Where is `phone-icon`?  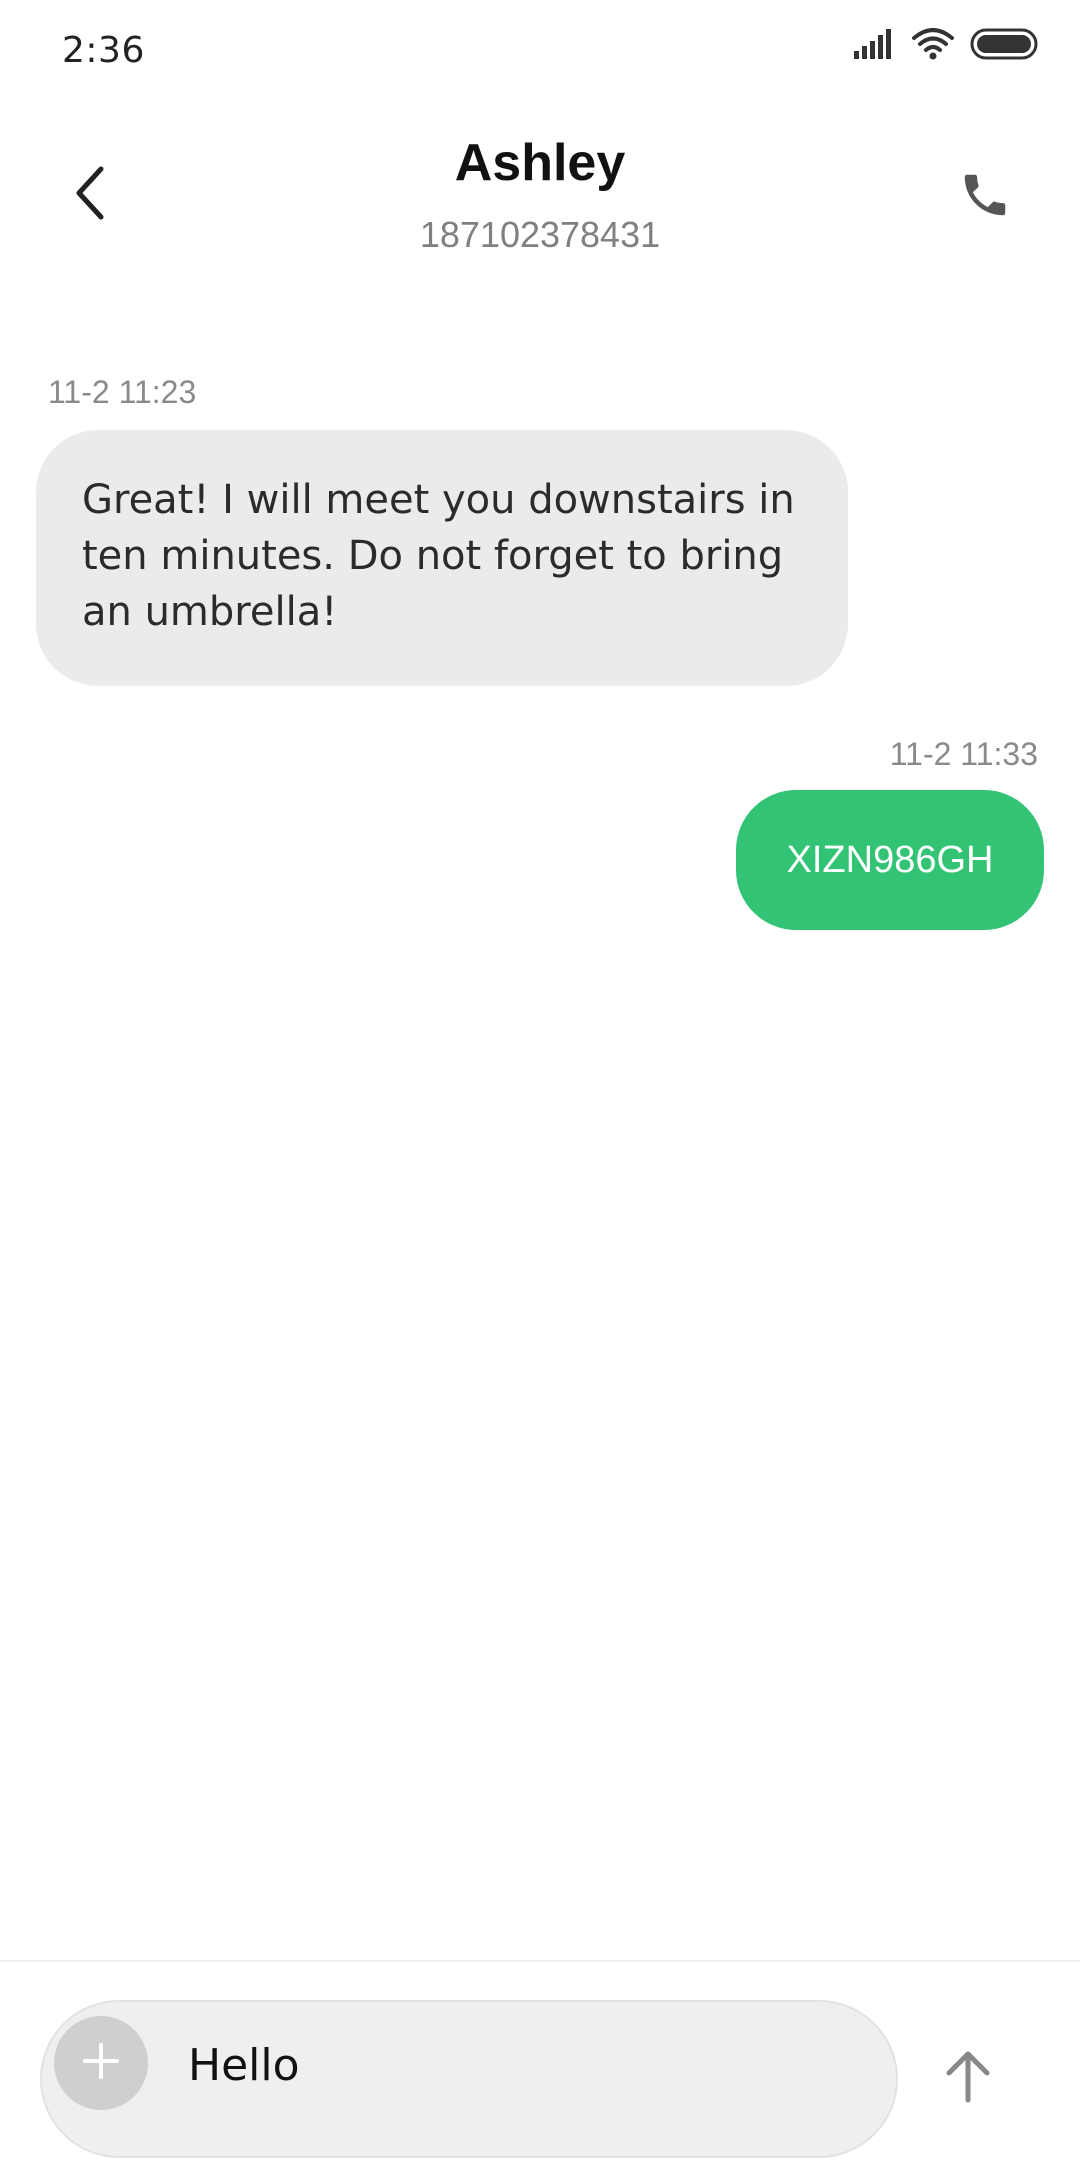
phone-icon is located at coordinates (985, 197).